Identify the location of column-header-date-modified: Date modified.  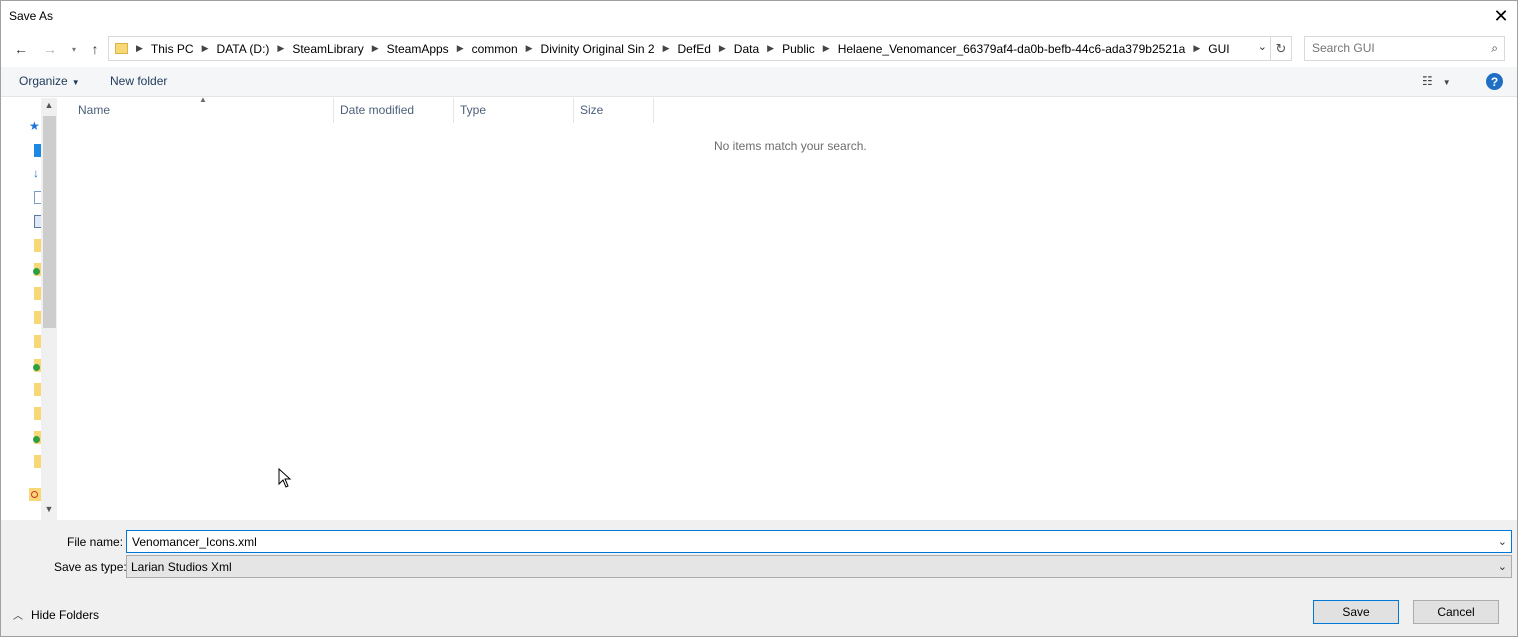
(394, 110).